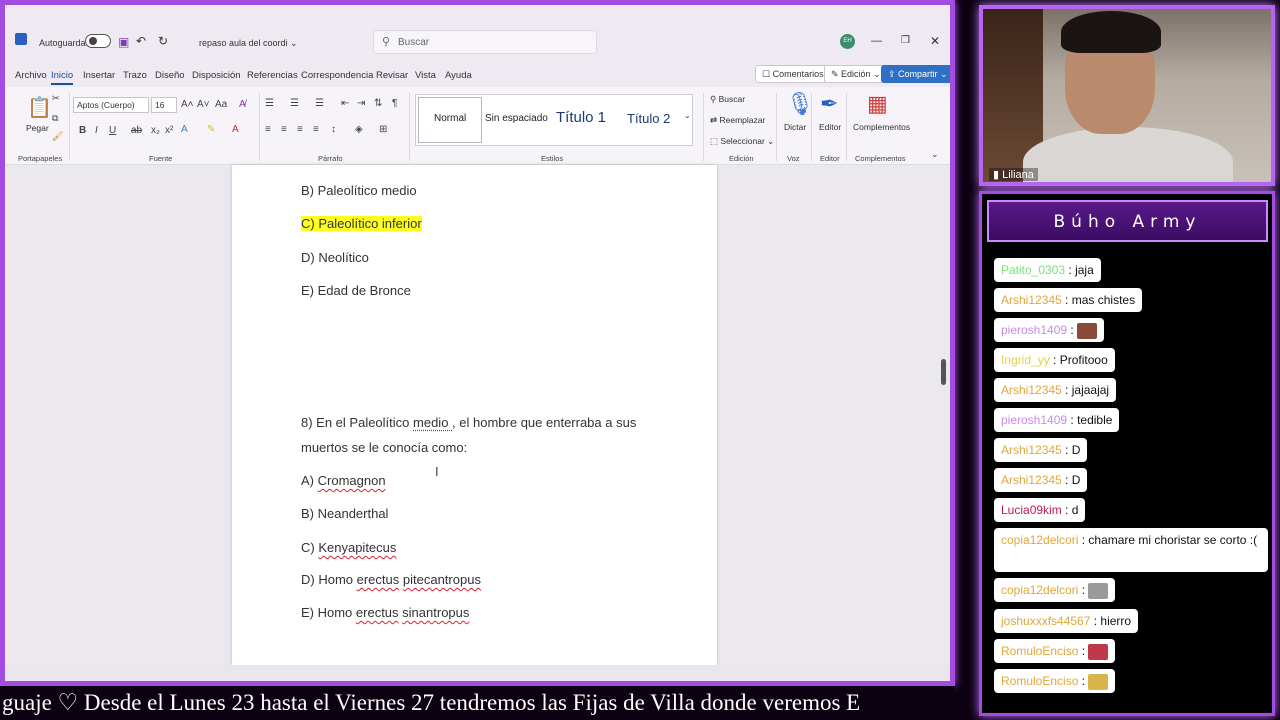 This screenshot has height=720, width=1280. Describe the element at coordinates (361, 103) in the screenshot. I see `increase-indent-icon: ⇥` at that location.